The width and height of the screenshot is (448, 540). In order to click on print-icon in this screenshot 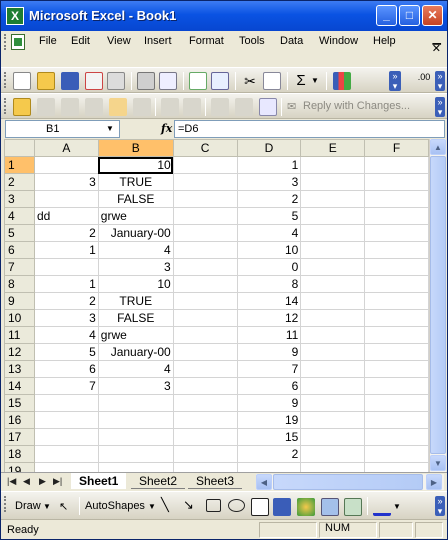, I will do `click(146, 81)`.